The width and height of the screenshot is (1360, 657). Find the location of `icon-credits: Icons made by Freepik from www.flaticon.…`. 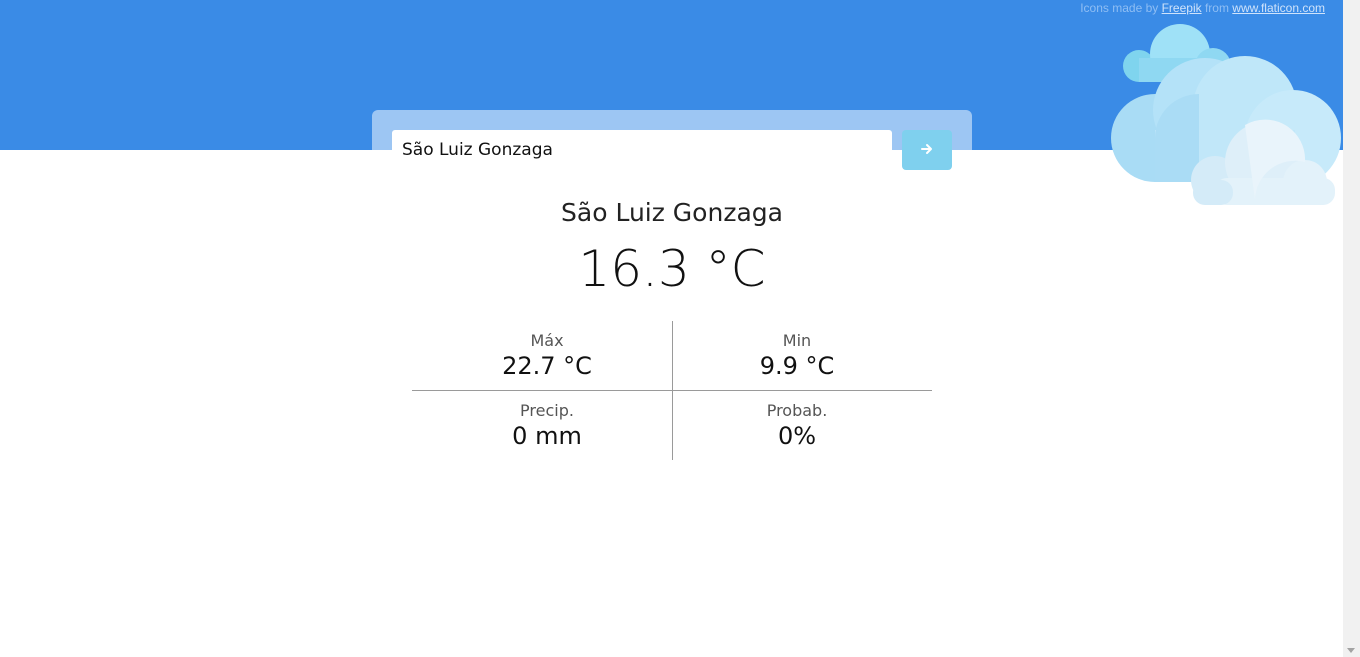

icon-credits: Icons made by Freepik from www.flaticon.… is located at coordinates (1202, 8).